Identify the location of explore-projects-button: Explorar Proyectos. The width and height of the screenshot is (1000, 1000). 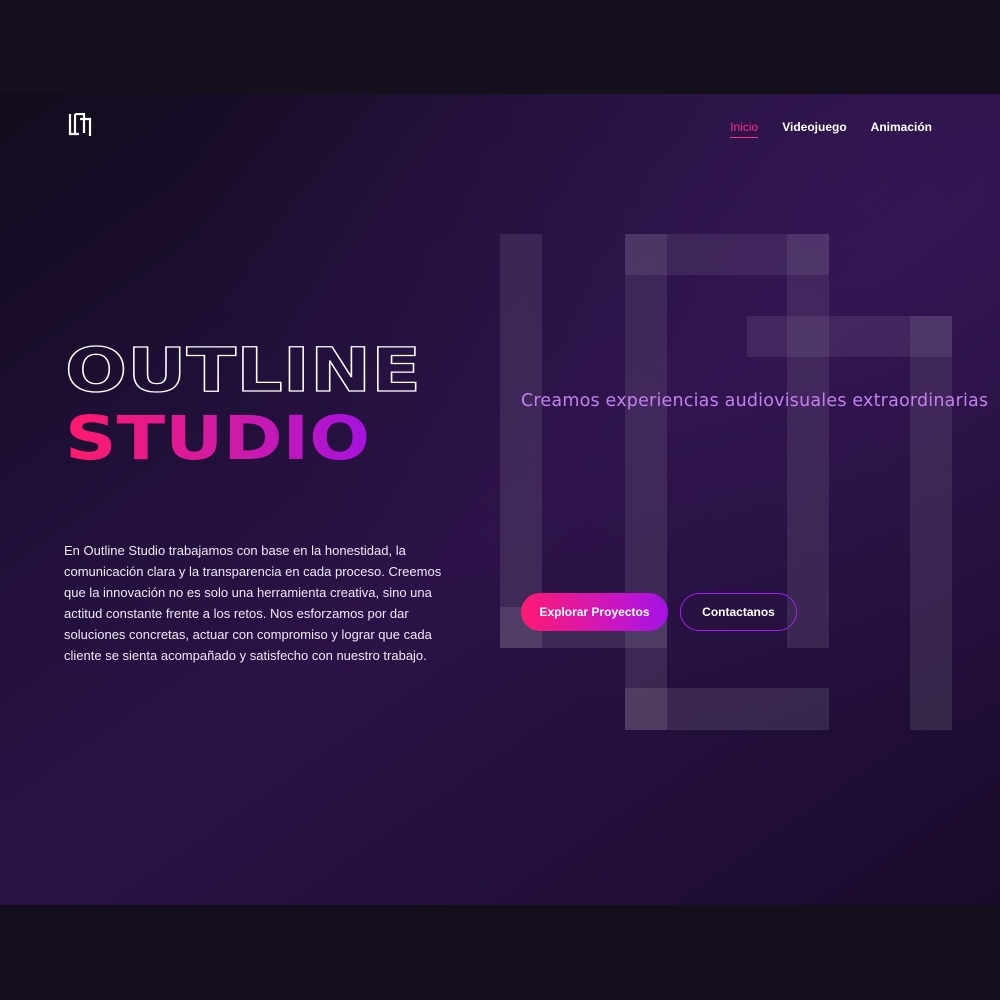
(594, 612).